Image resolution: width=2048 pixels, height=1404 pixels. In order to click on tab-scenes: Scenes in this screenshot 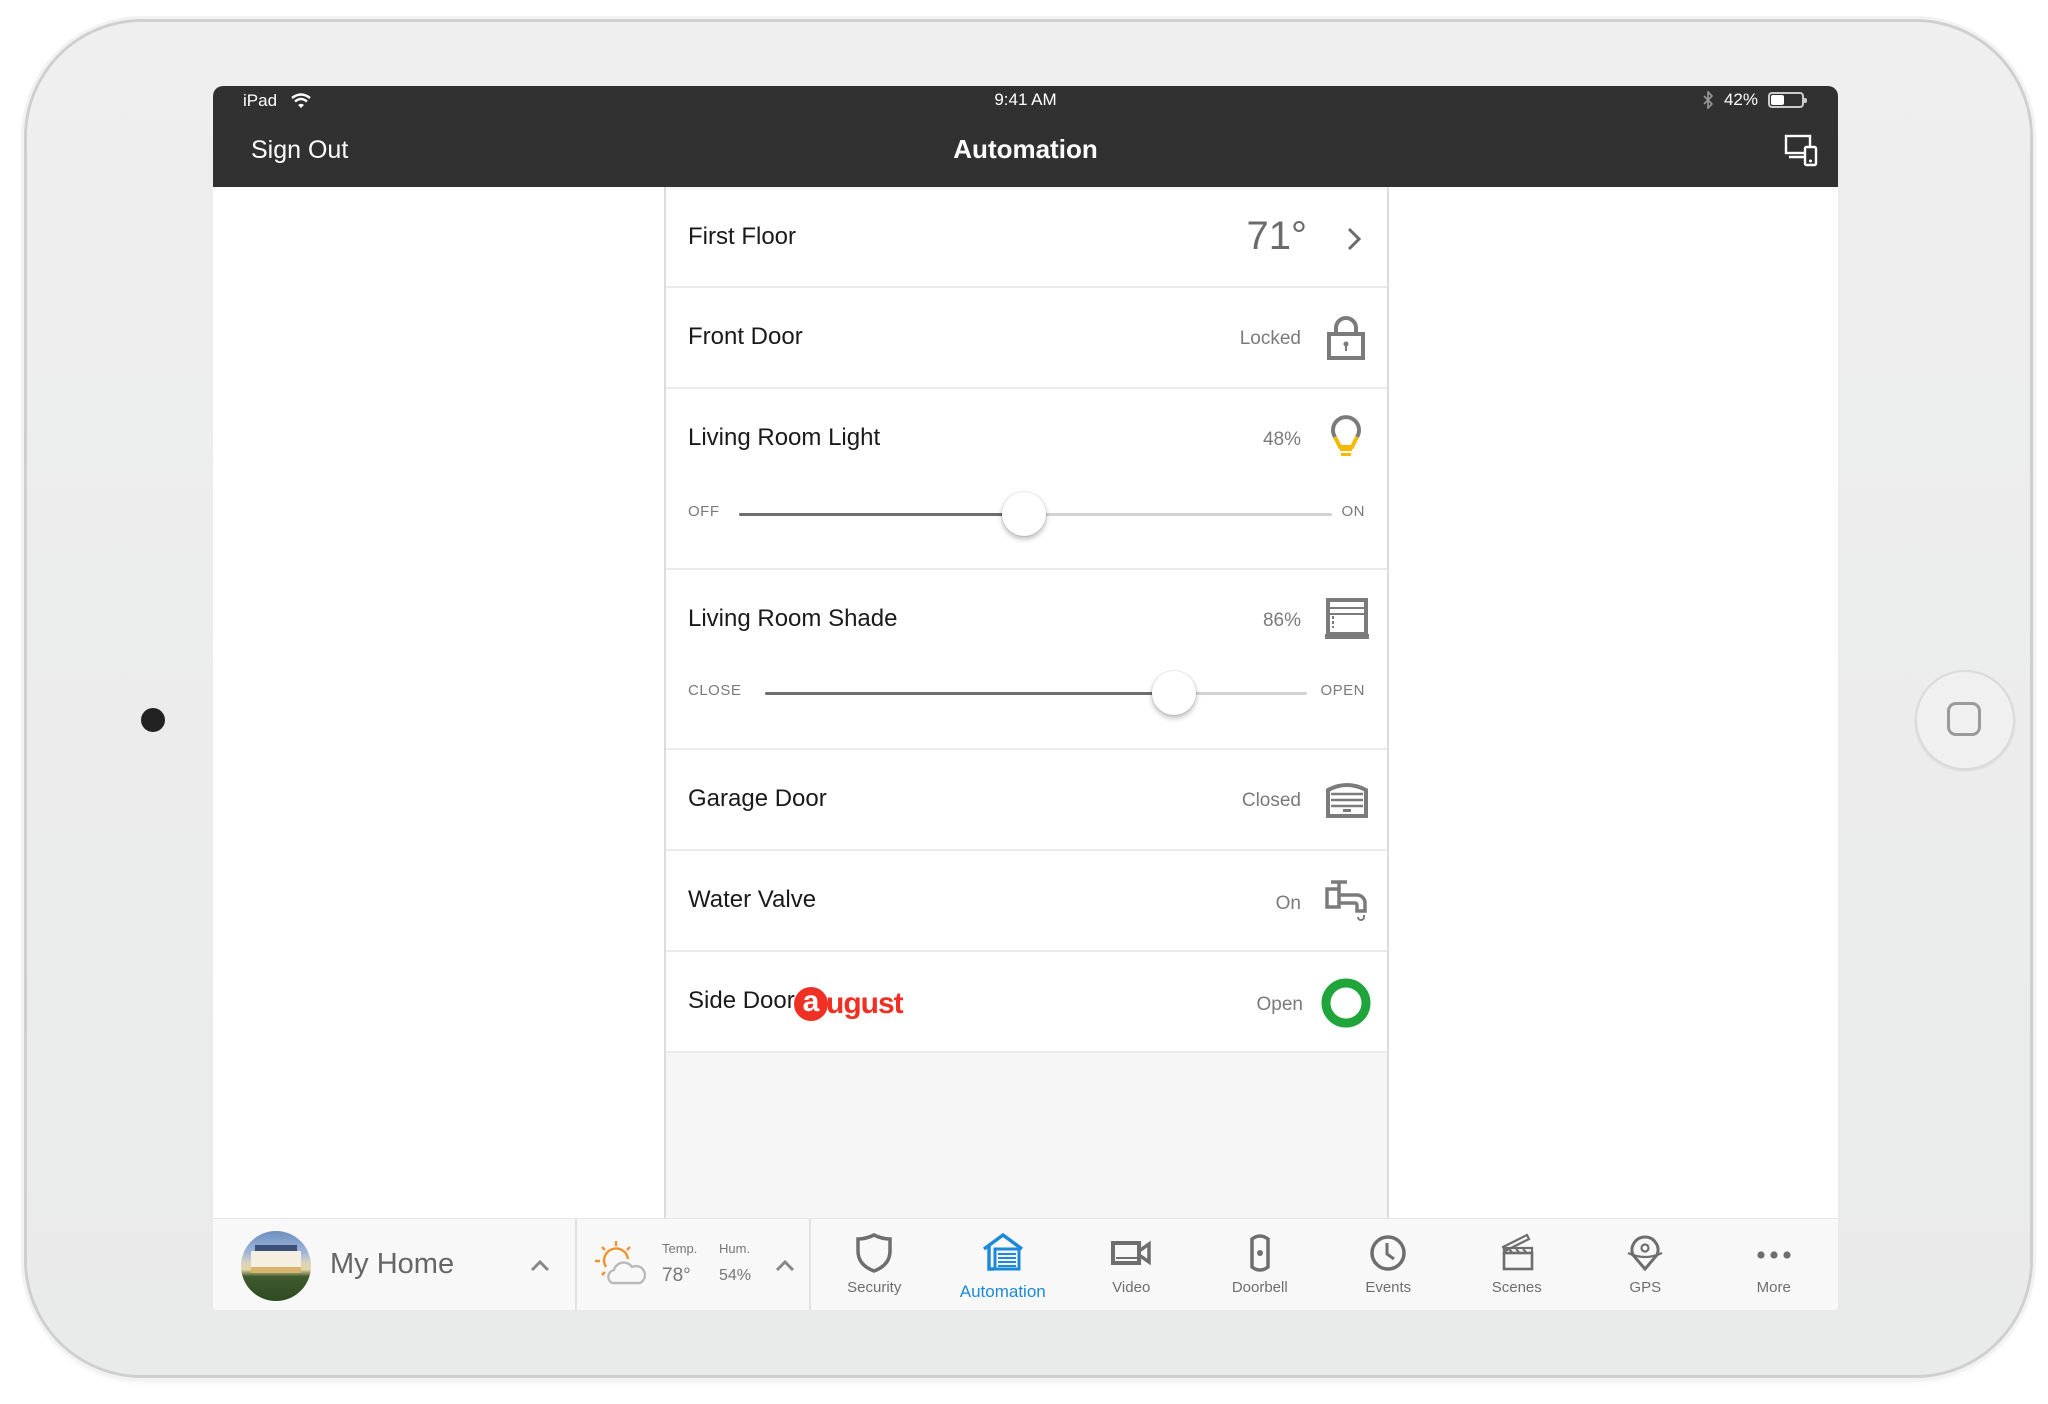, I will do `click(1517, 1264)`.